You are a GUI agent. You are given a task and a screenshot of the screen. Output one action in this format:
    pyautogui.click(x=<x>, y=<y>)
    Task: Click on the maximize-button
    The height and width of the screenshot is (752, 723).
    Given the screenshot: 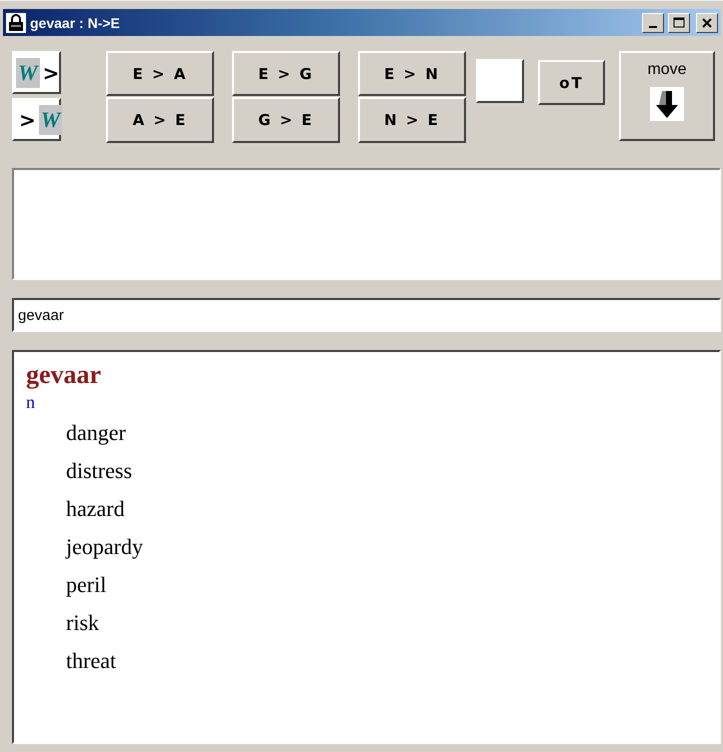 What is the action you would take?
    pyautogui.click(x=679, y=22)
    